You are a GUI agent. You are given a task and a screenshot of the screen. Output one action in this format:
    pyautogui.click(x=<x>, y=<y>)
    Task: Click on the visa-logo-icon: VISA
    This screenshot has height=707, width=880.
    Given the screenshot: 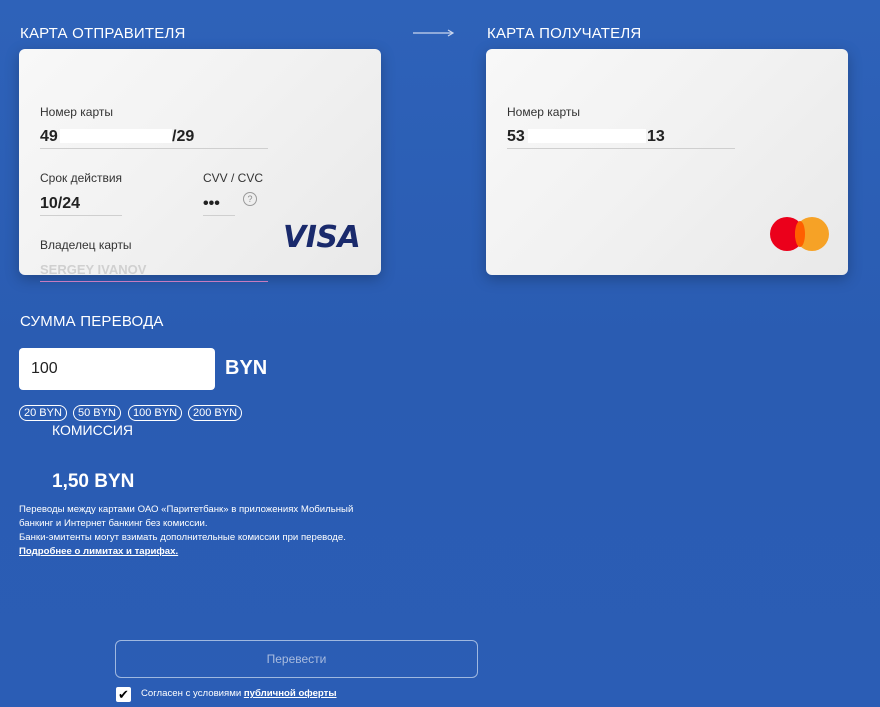 What is the action you would take?
    pyautogui.click(x=322, y=237)
    